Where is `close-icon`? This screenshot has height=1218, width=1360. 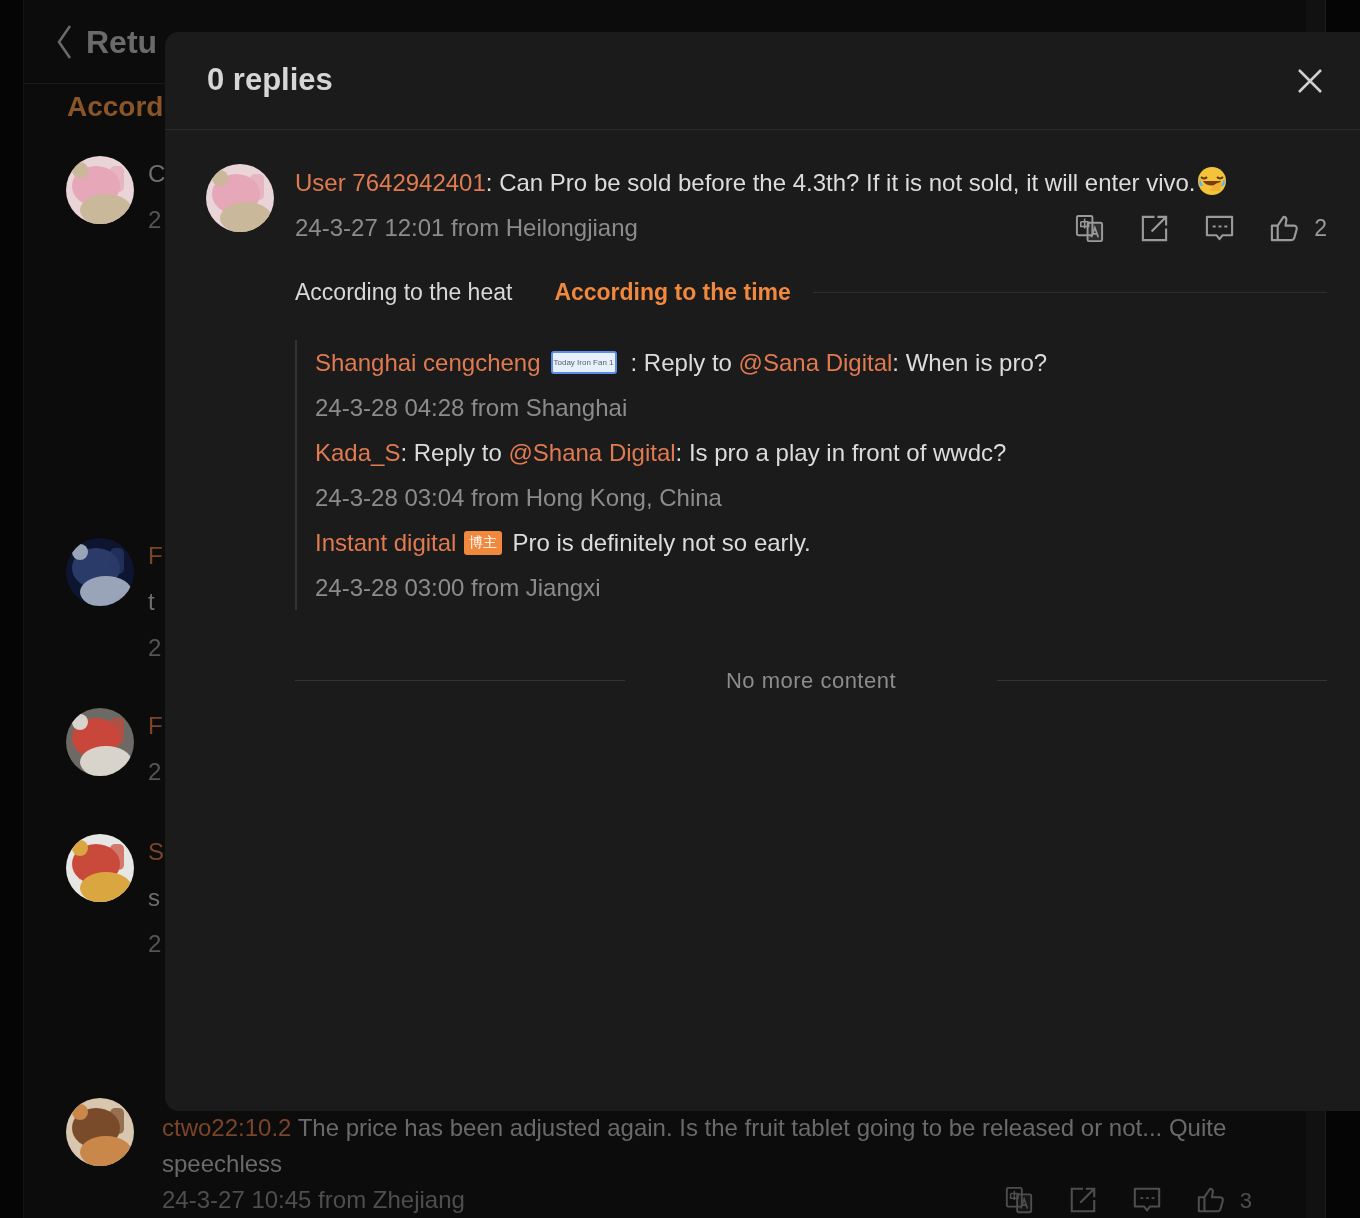 close-icon is located at coordinates (1310, 80).